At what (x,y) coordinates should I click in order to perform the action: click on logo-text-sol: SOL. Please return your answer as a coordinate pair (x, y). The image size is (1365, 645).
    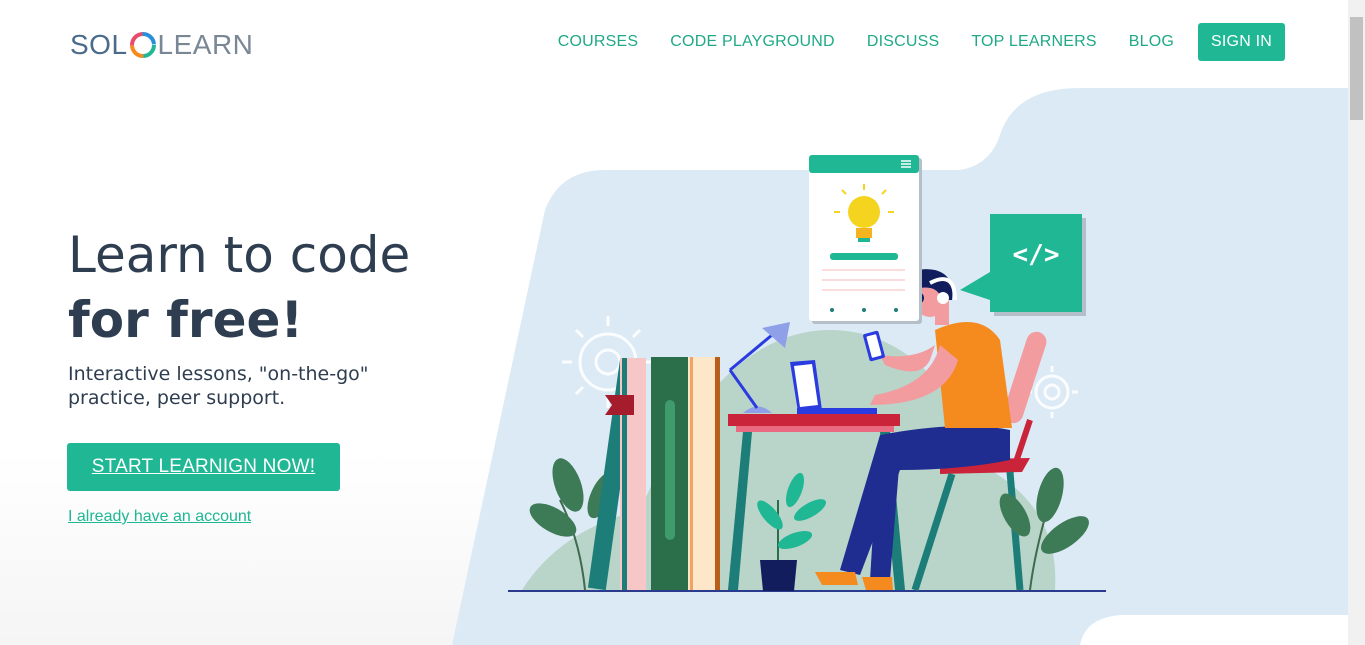
    Looking at the image, I should click on (99, 44).